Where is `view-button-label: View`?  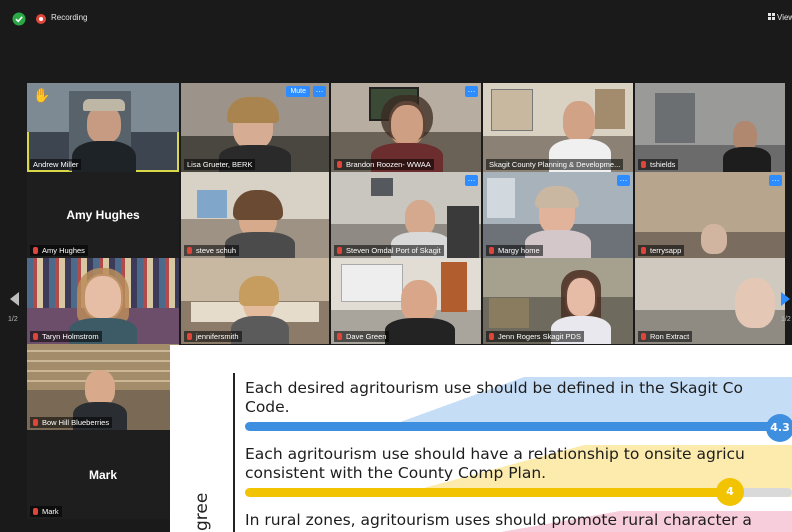 view-button-label: View is located at coordinates (784, 17).